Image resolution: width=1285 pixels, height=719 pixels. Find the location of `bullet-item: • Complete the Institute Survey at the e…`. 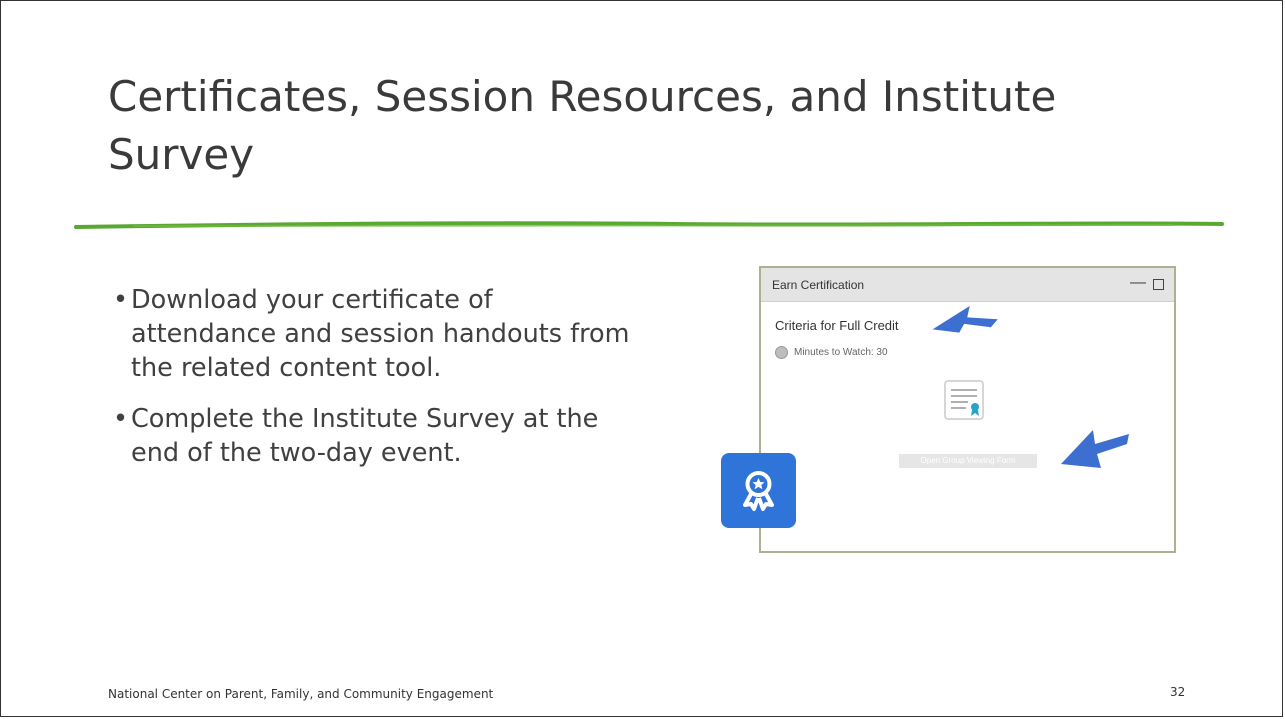

bullet-item: • Complete the Institute Survey at the e… is located at coordinates (373, 436).